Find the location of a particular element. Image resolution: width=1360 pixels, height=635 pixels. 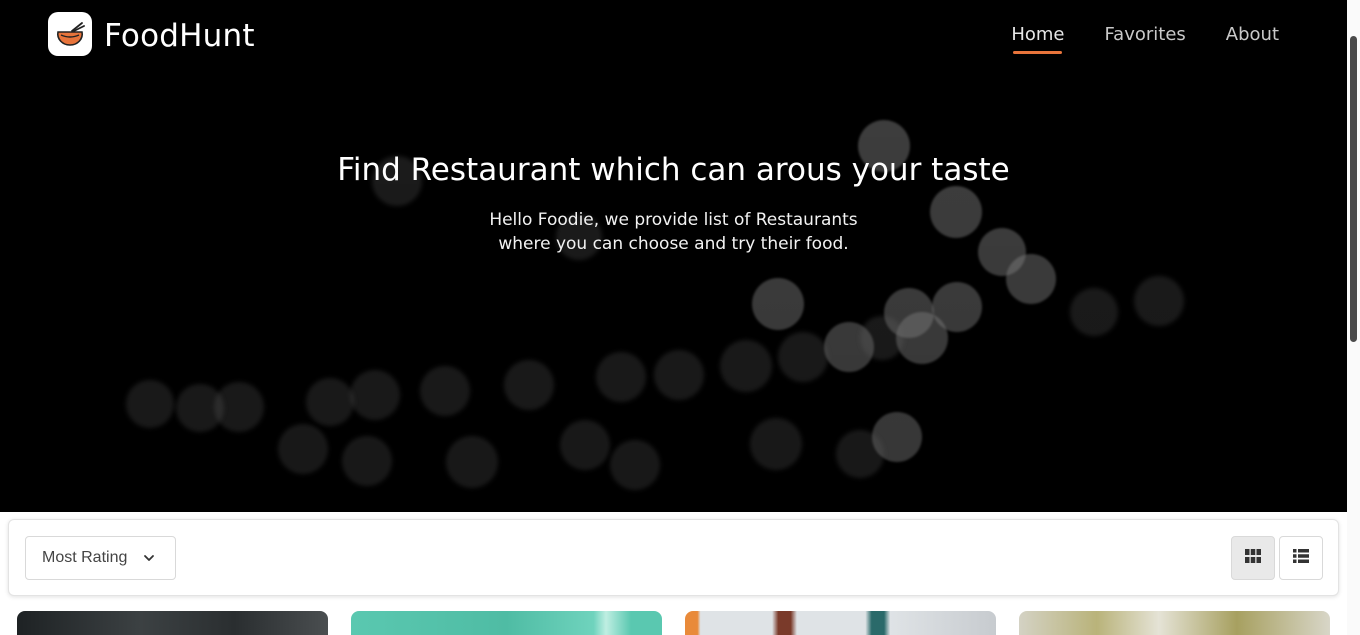

list-view-button is located at coordinates (1301, 558).